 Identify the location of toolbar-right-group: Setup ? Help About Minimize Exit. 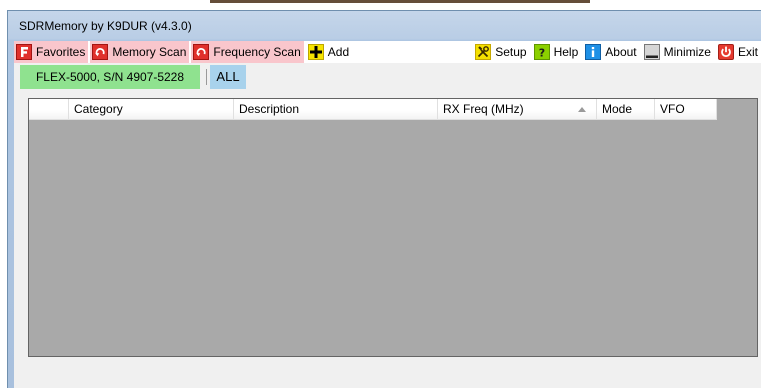
(617, 52).